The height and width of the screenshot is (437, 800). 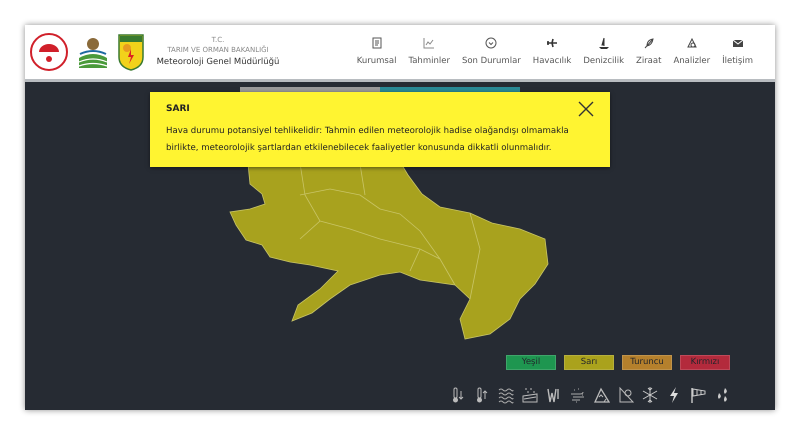 What do you see at coordinates (552, 42) in the screenshot?
I see `airplane-icon` at bounding box center [552, 42].